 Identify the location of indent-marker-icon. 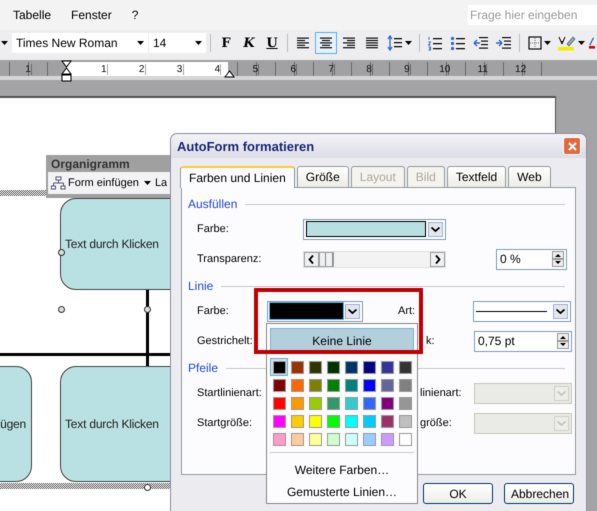
(66, 71).